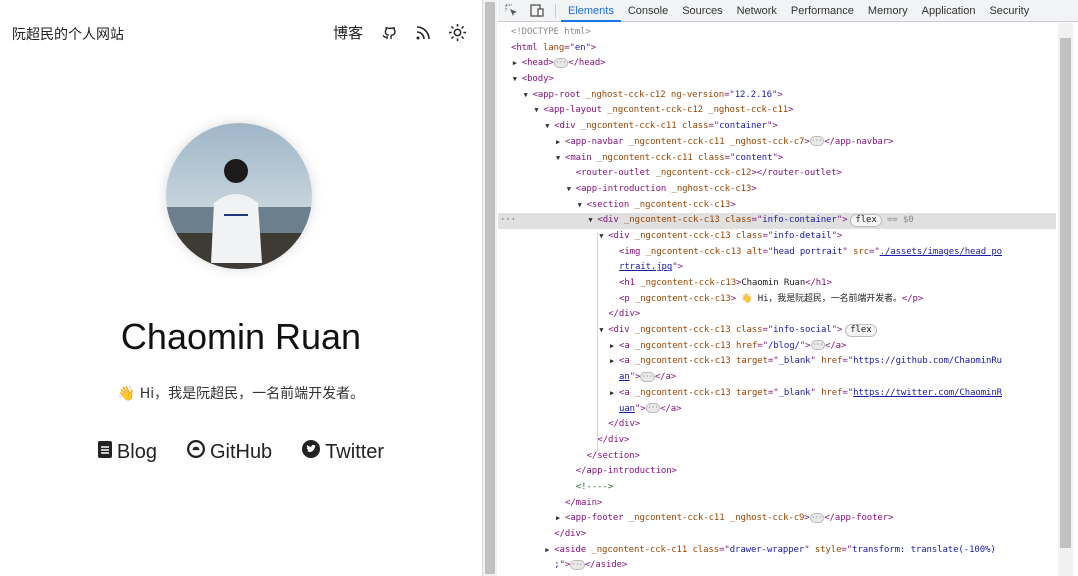 The width and height of the screenshot is (1078, 576). What do you see at coordinates (777, 49) in the screenshot?
I see `dom-node-line: <html lang="en">` at bounding box center [777, 49].